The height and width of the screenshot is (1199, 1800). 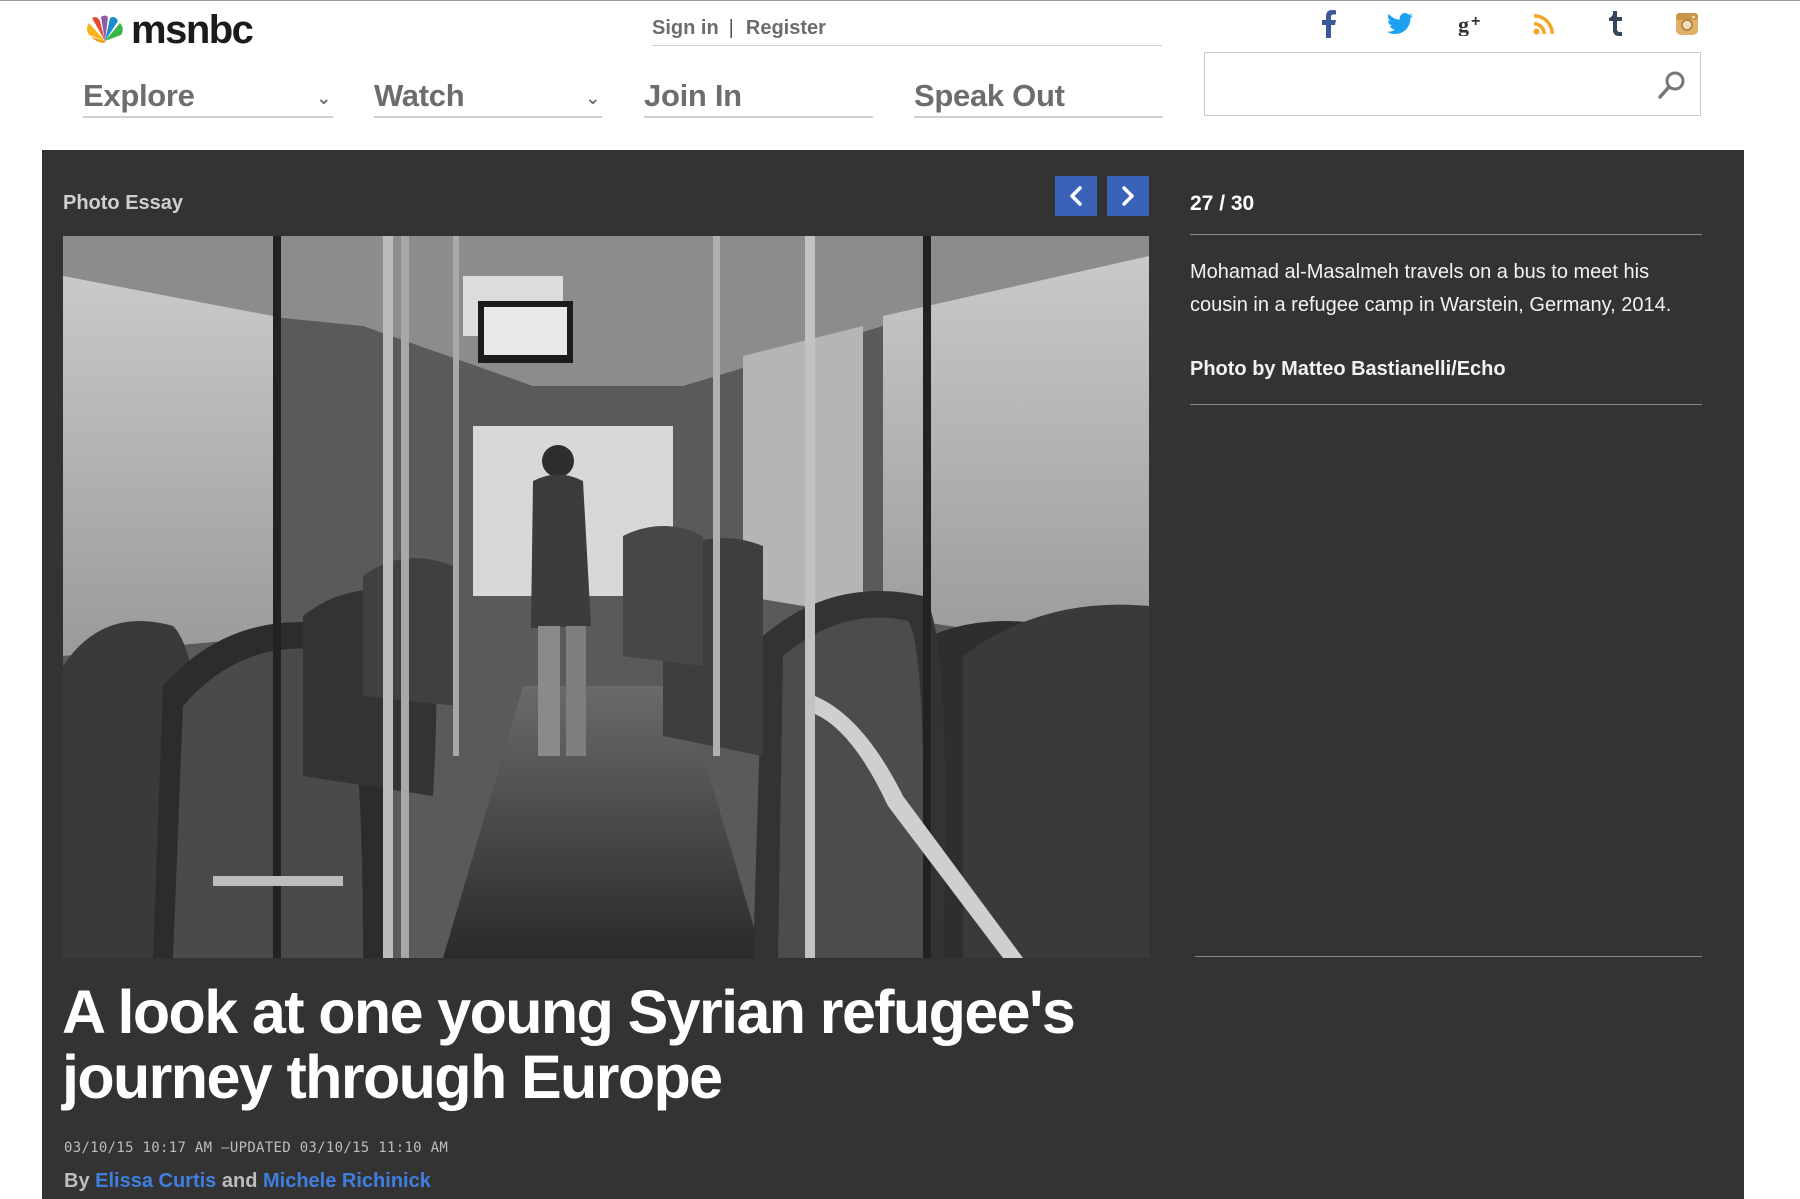 I want to click on chevron-left-icon, so click(x=1076, y=196).